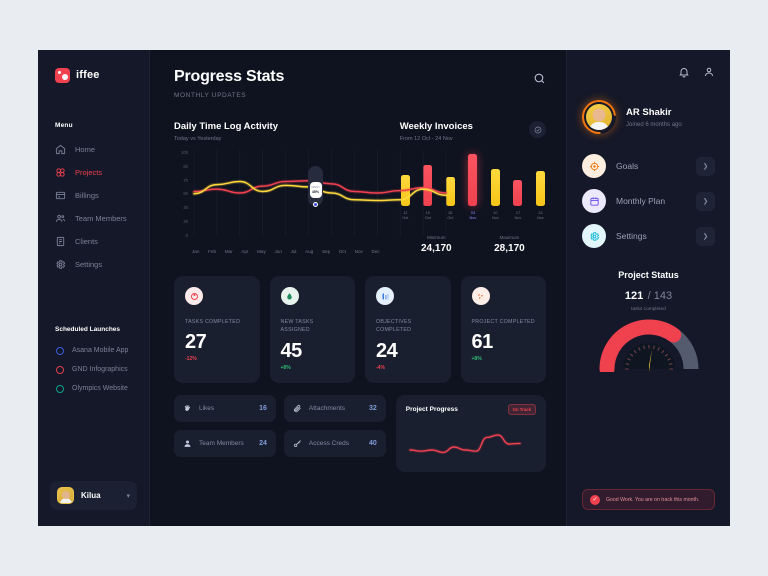  I want to click on scheduled-item-label: Asana Mobile App, so click(100, 350).